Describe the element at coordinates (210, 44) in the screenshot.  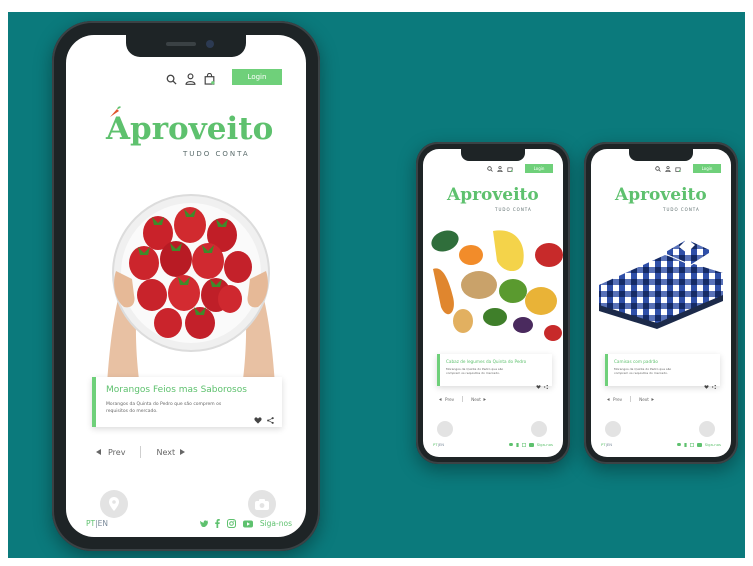
I see `front-camera` at that location.